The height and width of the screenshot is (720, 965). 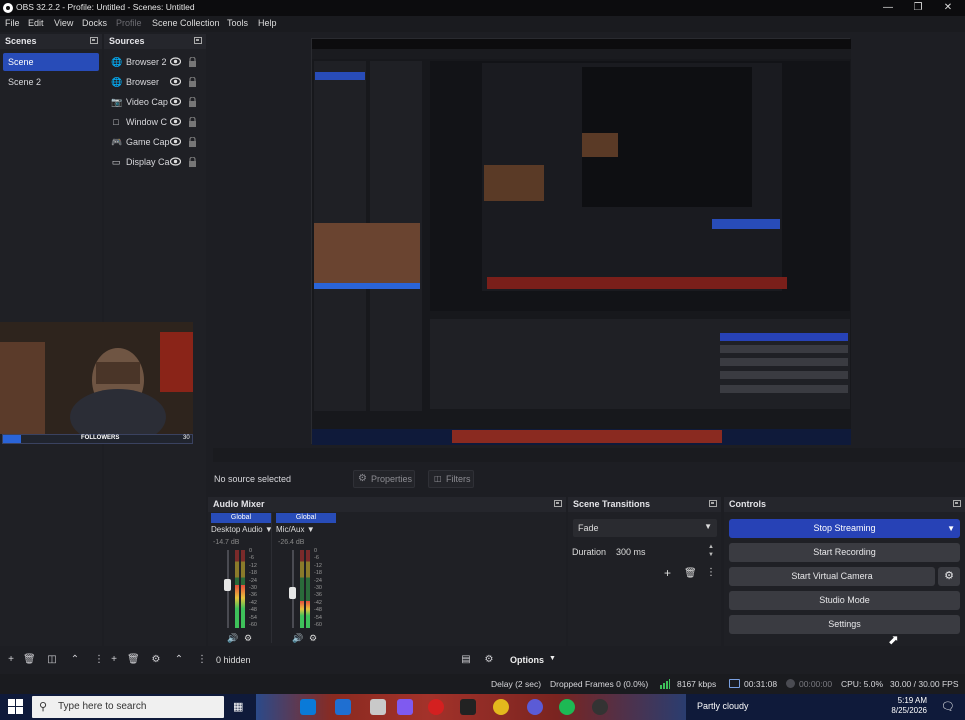 I want to click on source-item-label: Browser, so click(x=143, y=82).